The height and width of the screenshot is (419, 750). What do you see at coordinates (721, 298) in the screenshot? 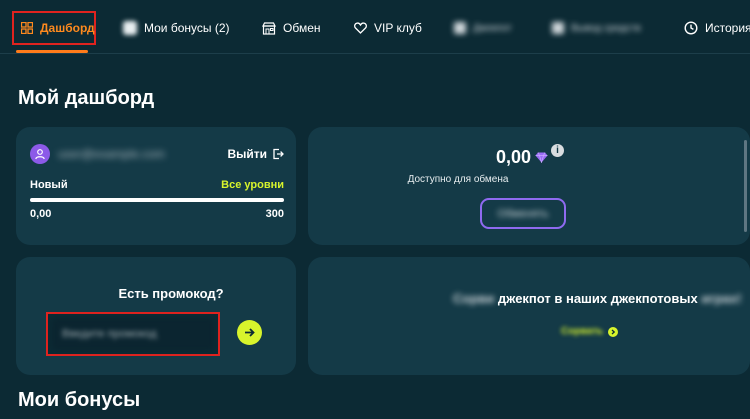
I see `jackpot-suffix: играх!` at bounding box center [721, 298].